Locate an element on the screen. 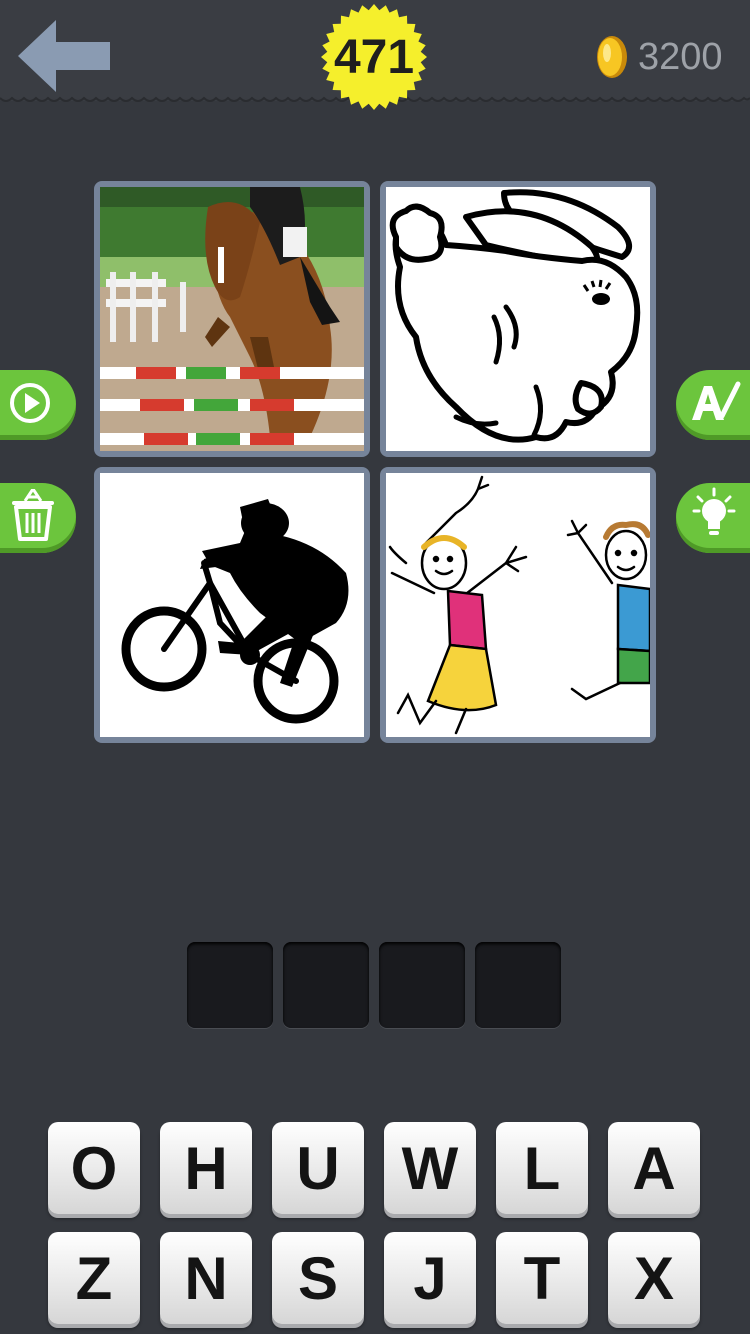 This screenshot has height=1334, width=750. letter-key: W is located at coordinates (430, 1168).